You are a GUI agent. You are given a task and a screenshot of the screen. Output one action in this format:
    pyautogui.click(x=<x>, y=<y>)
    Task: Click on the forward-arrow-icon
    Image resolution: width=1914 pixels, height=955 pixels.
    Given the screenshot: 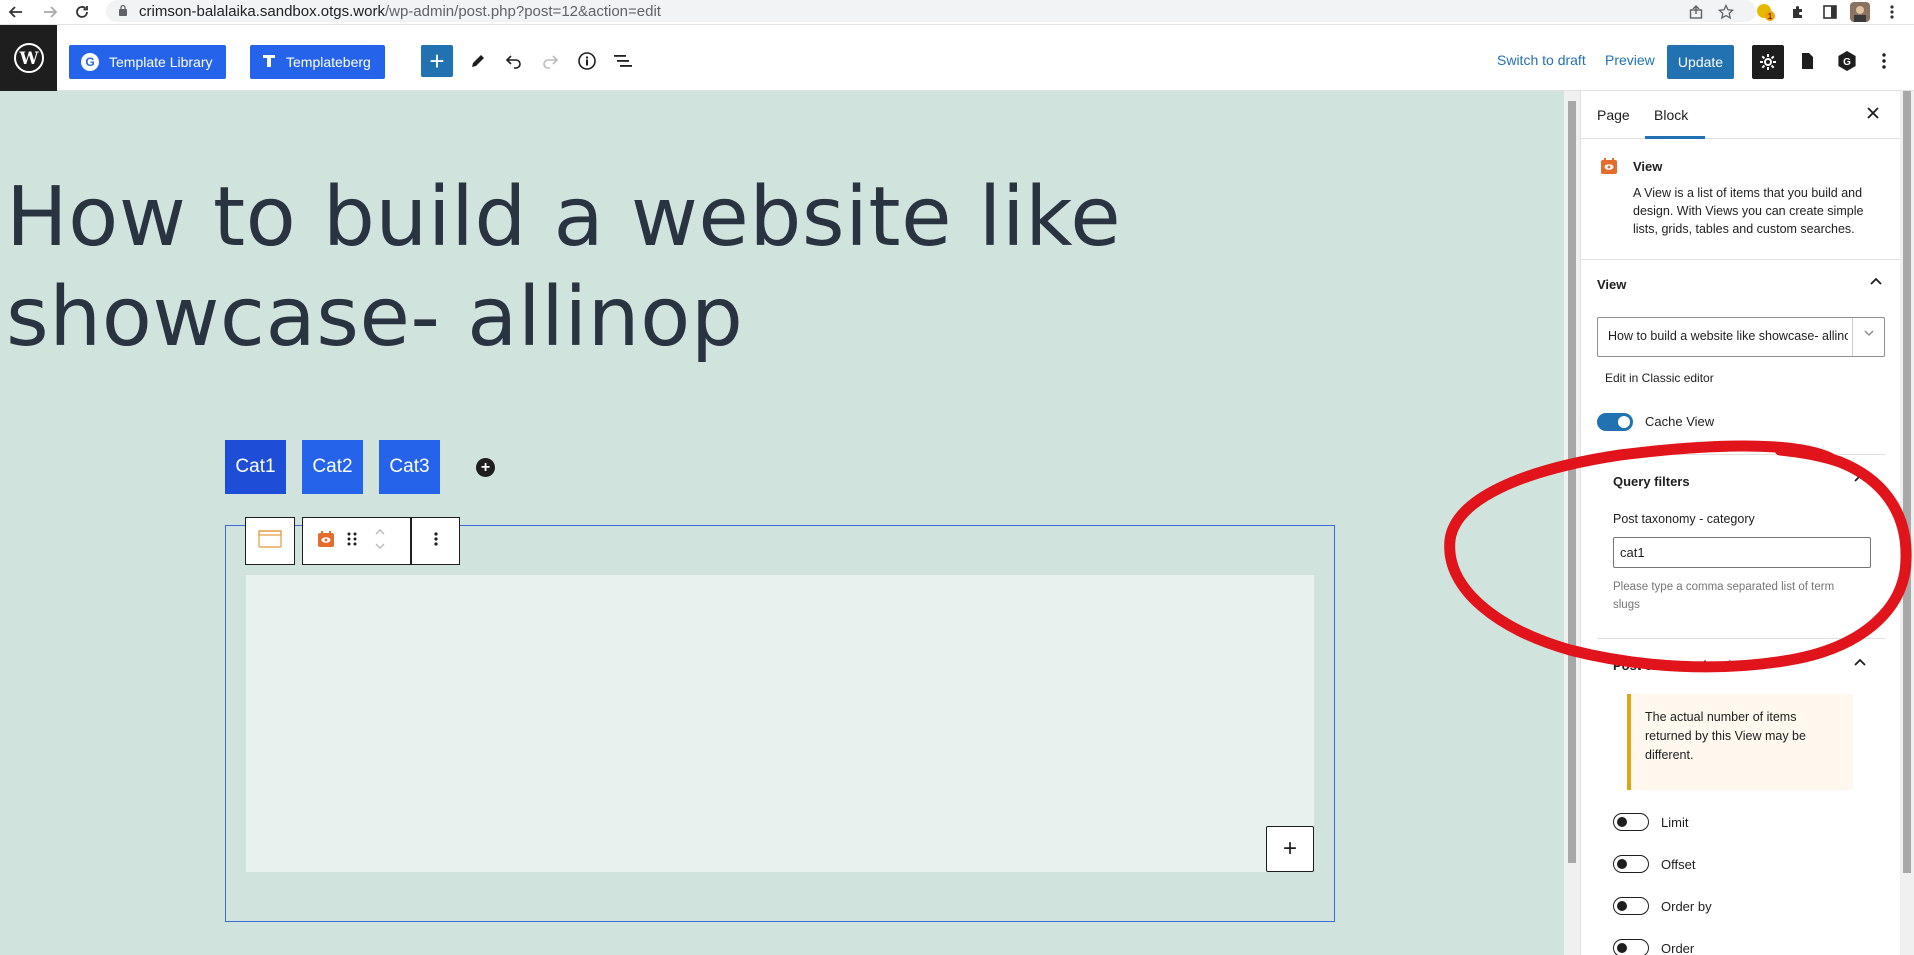 What is the action you would take?
    pyautogui.click(x=50, y=12)
    